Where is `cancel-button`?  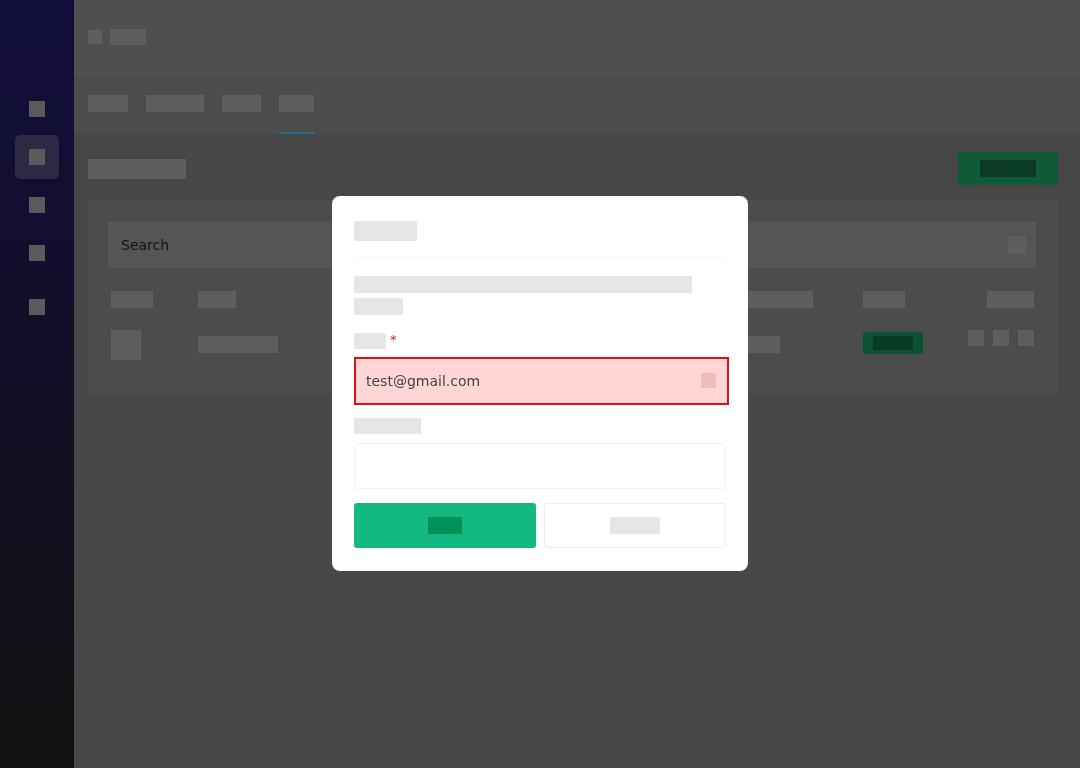
cancel-button is located at coordinates (635, 525).